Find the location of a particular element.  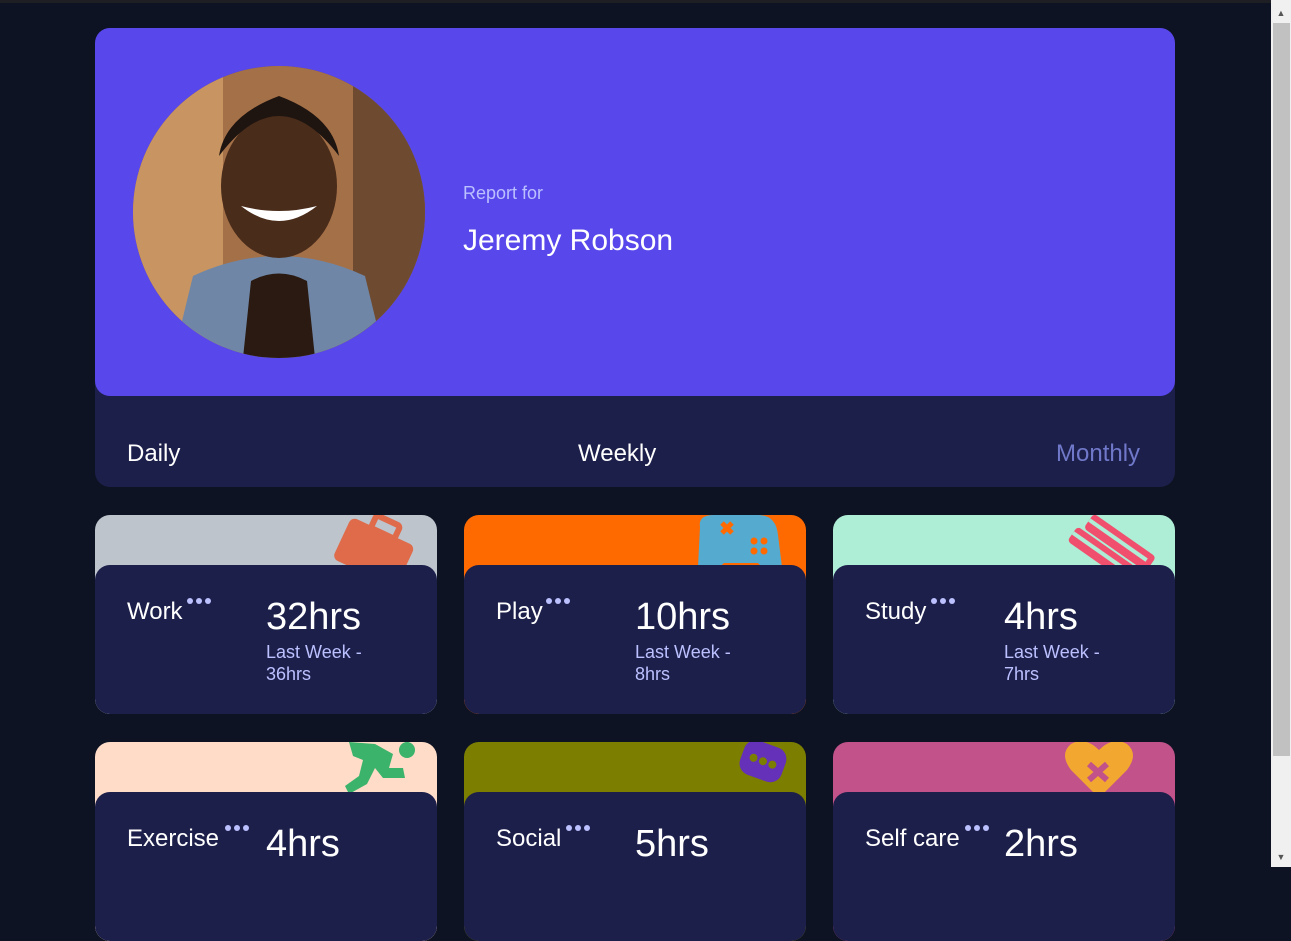

activity-card-social: Social 5hrs is located at coordinates (635, 841).